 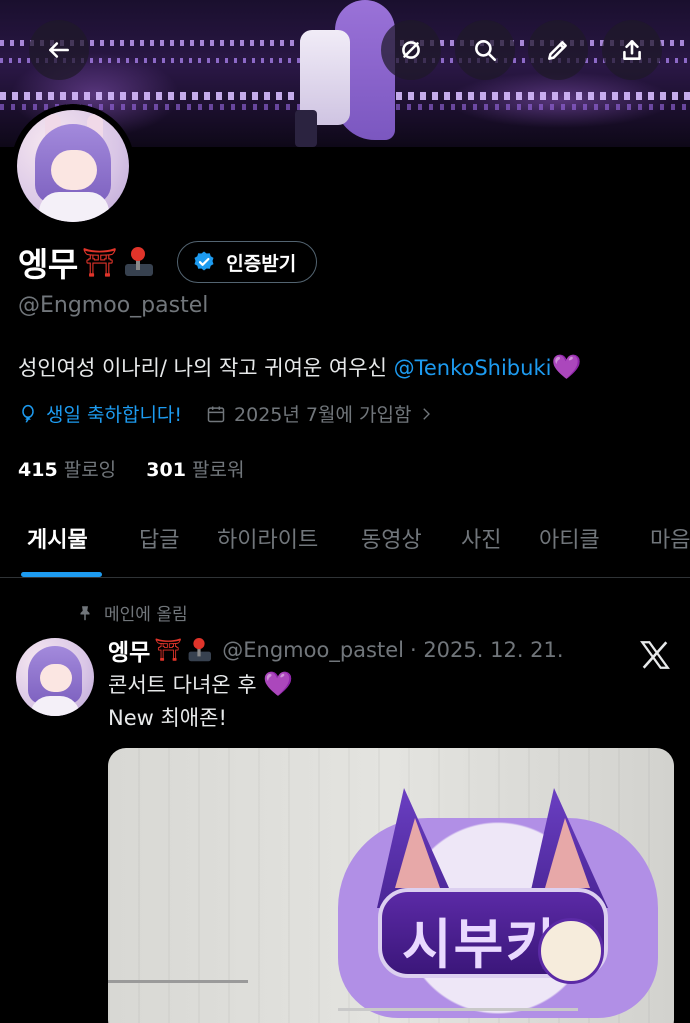 What do you see at coordinates (670, 538) in the screenshot?
I see `tab-likes: 마음` at bounding box center [670, 538].